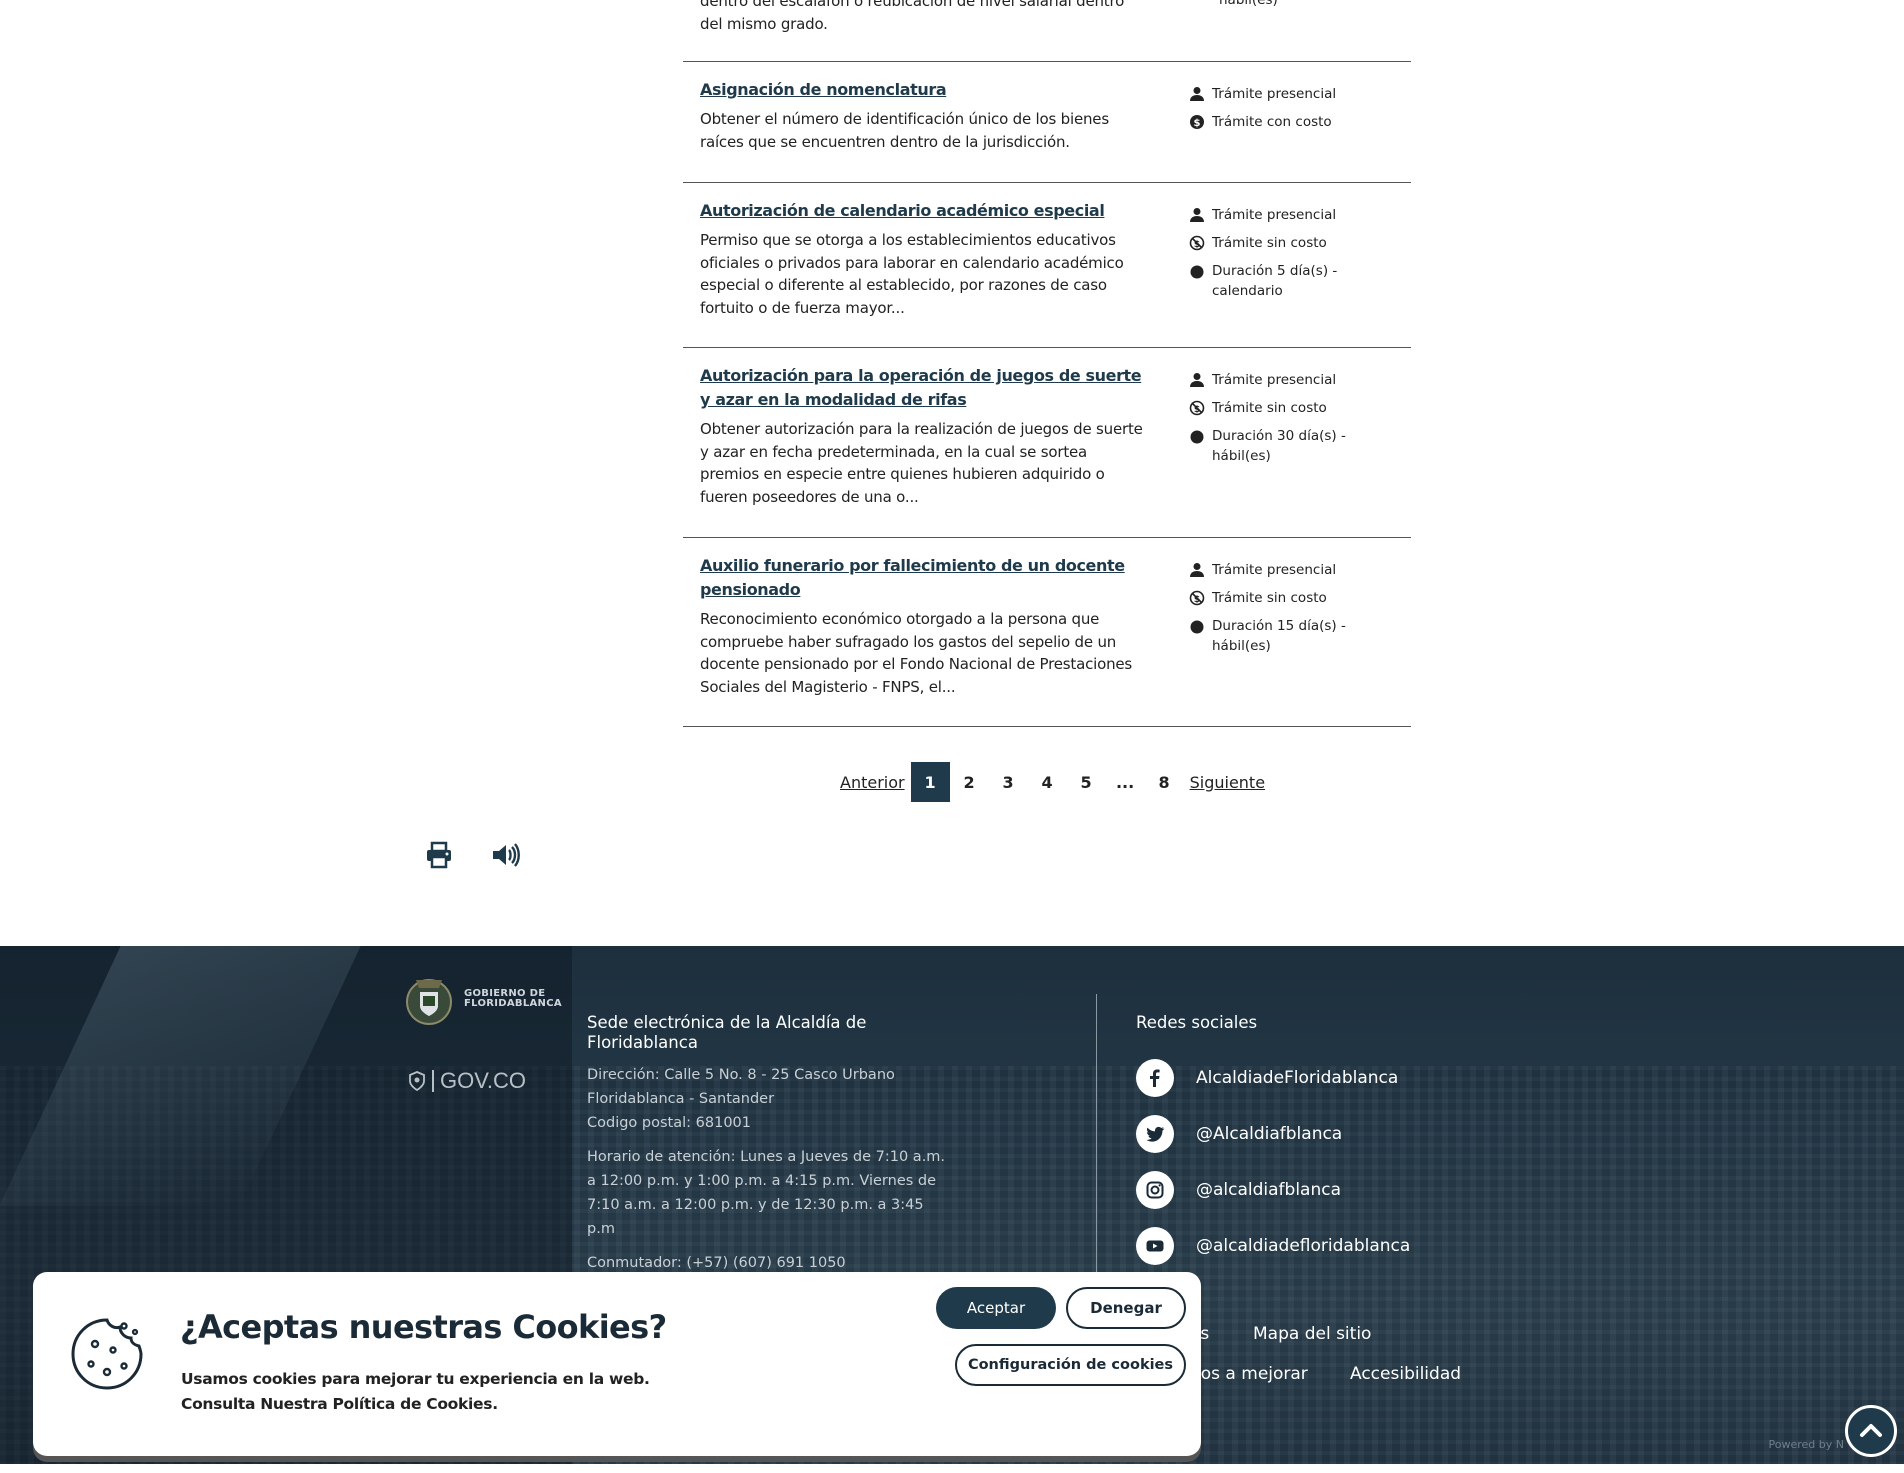 Image resolution: width=1904 pixels, height=1473 pixels. What do you see at coordinates (925, 90) in the screenshot?
I see `procedure-title-link: Asignación de nomenclatura` at bounding box center [925, 90].